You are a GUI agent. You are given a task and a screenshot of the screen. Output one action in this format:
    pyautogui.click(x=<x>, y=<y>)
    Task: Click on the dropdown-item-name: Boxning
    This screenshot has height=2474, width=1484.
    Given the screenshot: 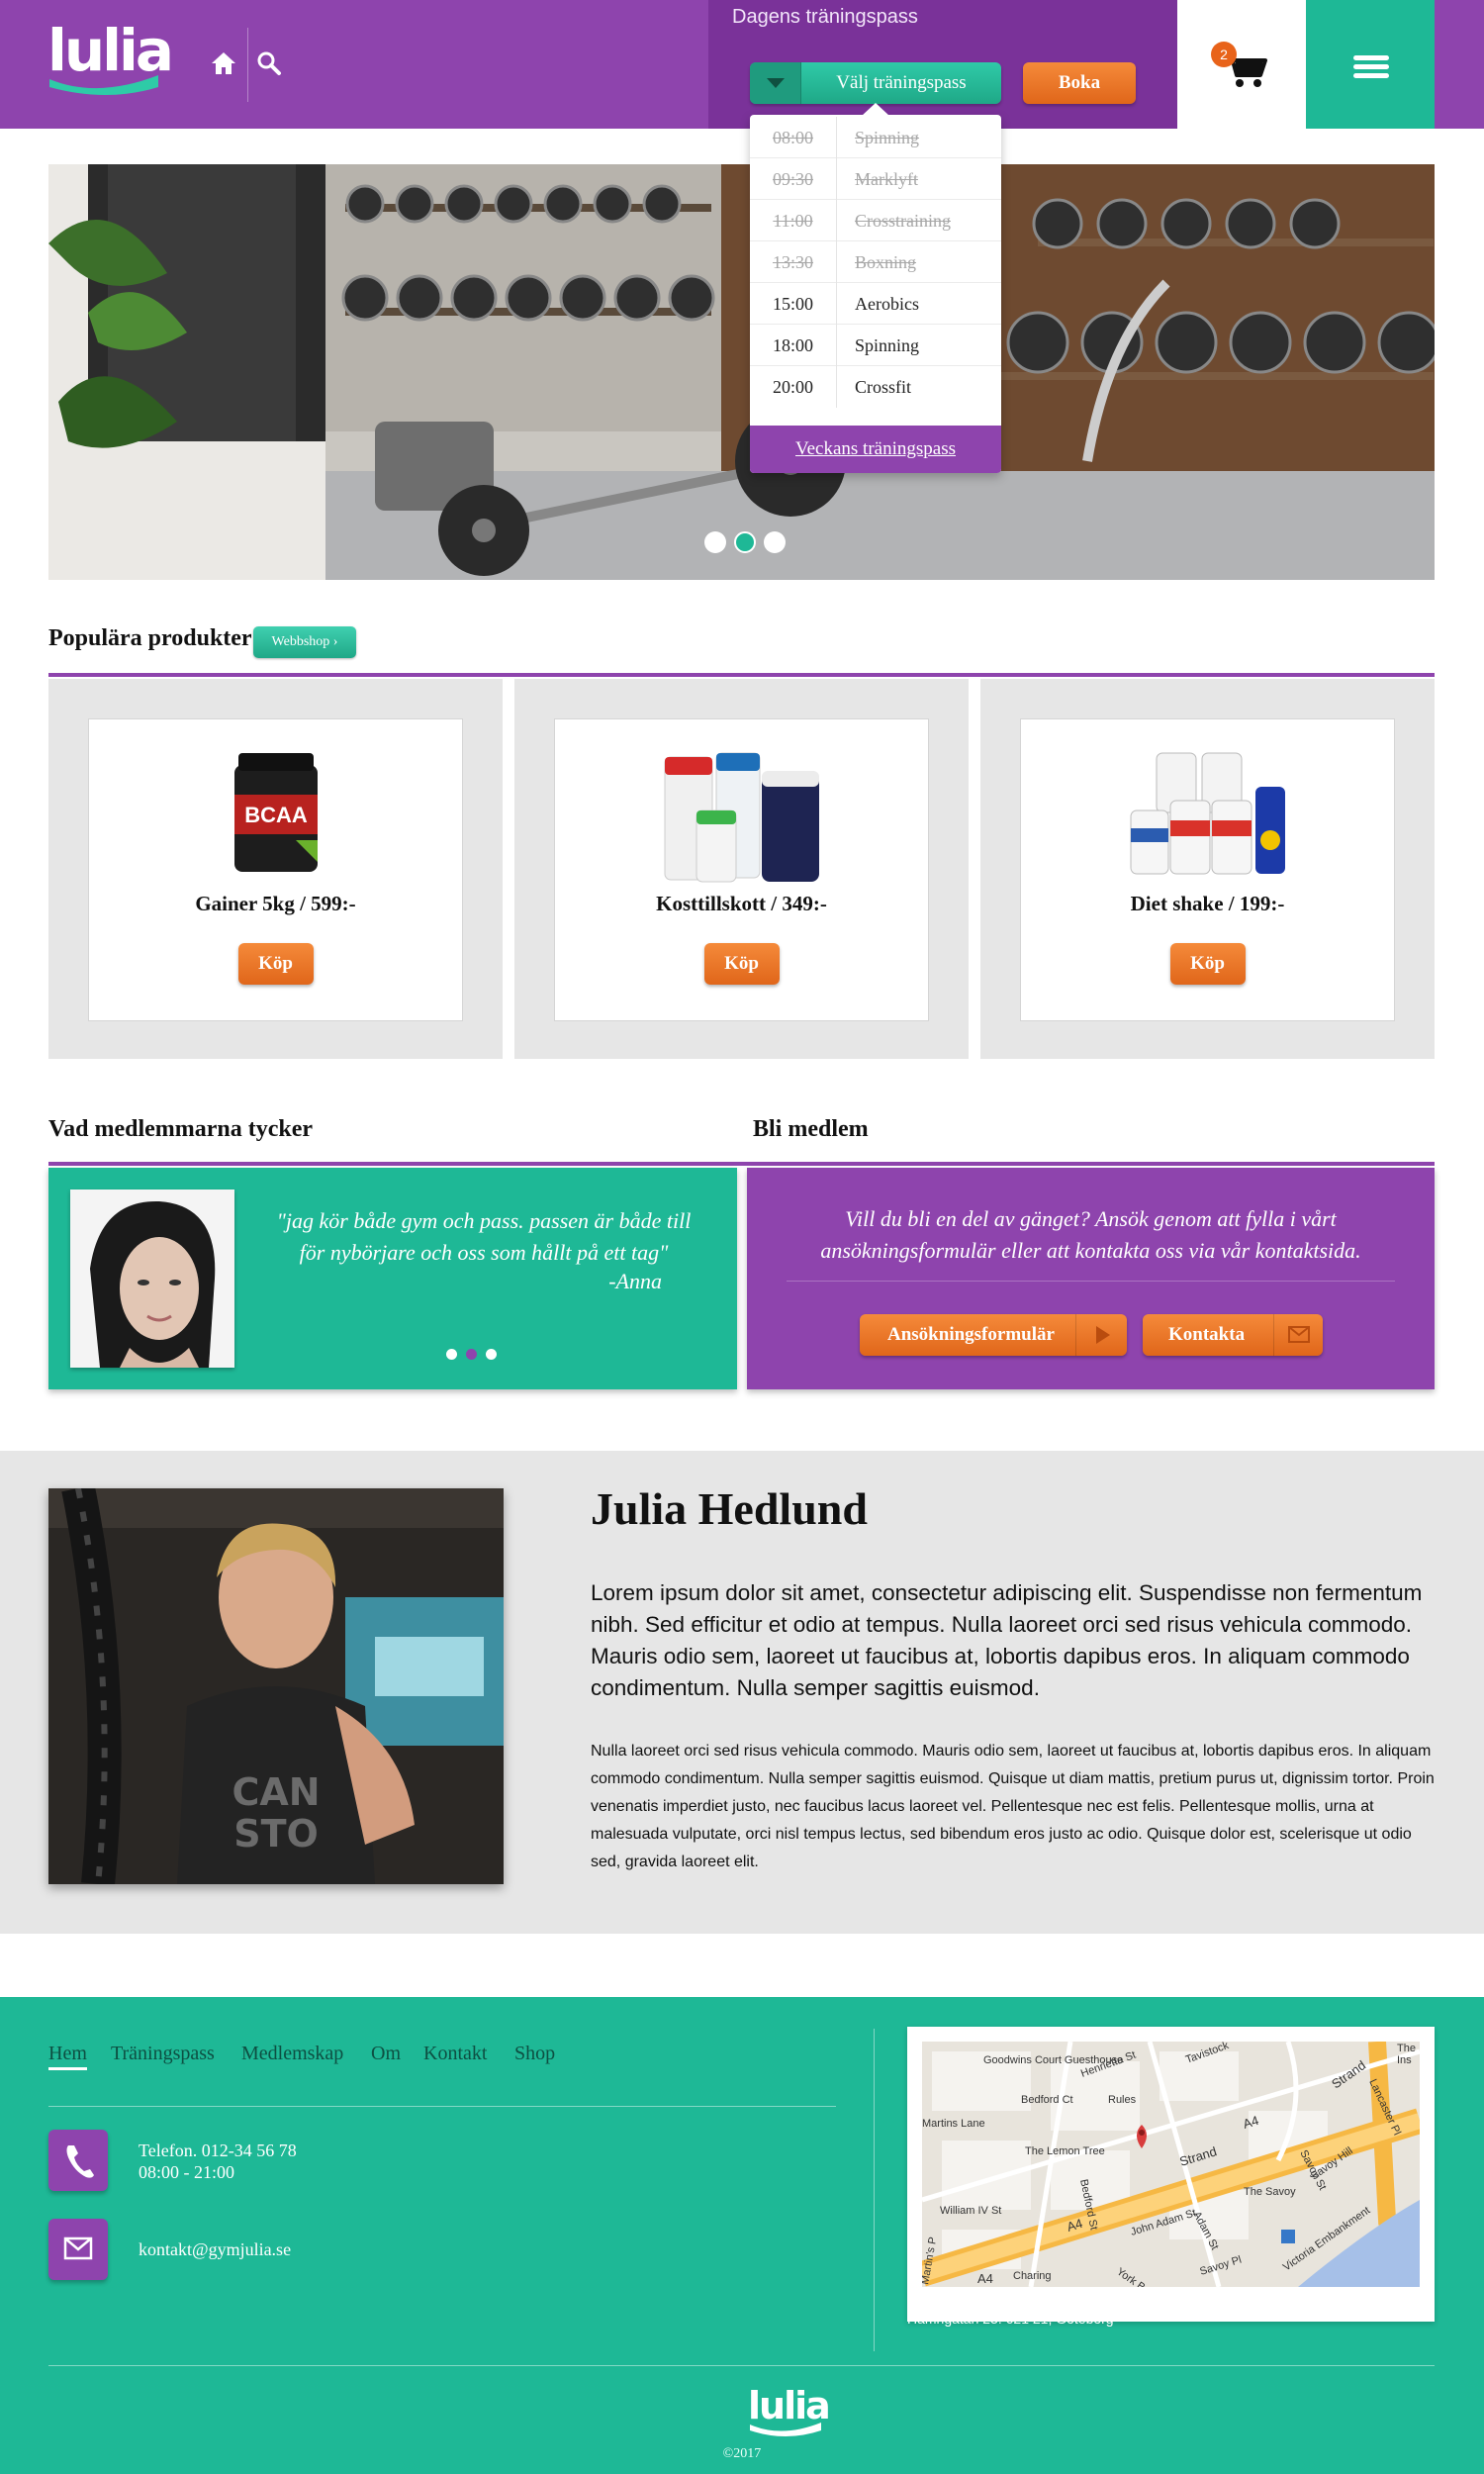 What is the action you would take?
    pyautogui.click(x=886, y=262)
    